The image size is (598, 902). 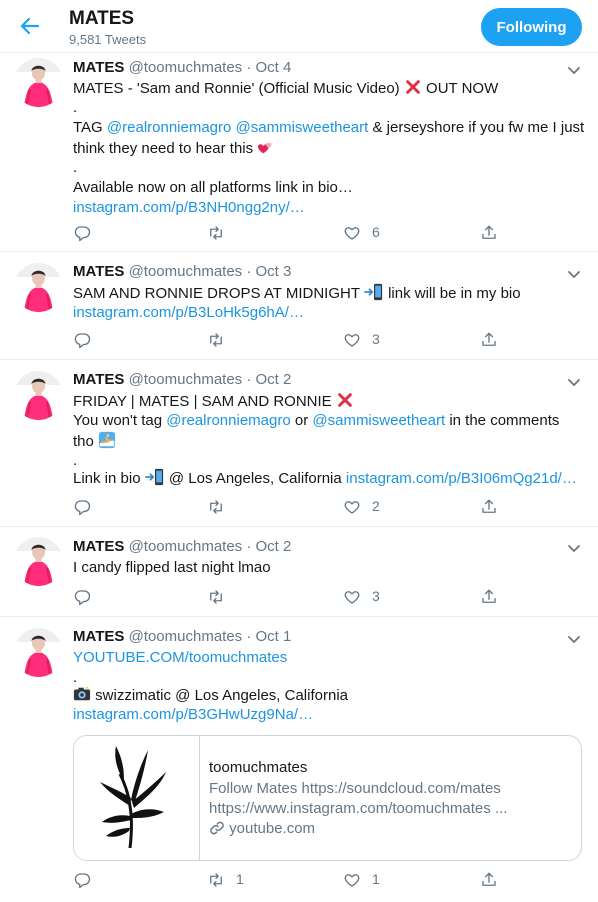 What do you see at coordinates (30, 26) in the screenshot?
I see `back-arrow-icon` at bounding box center [30, 26].